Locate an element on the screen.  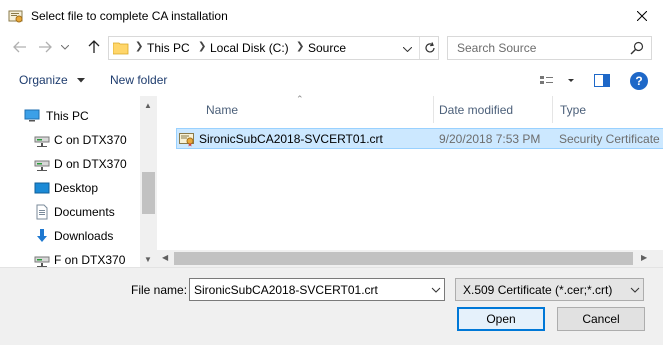
file-type: Security Certificate is located at coordinates (609, 139).